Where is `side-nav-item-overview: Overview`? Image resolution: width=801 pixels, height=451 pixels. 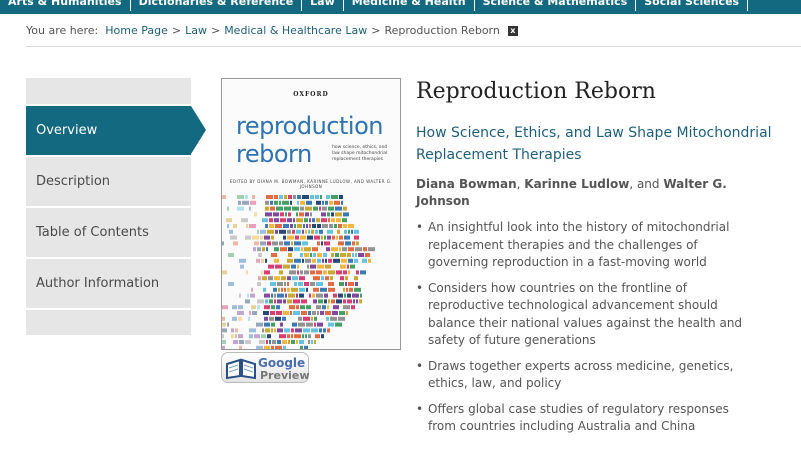
side-nav-item-overview: Overview is located at coordinates (116, 130).